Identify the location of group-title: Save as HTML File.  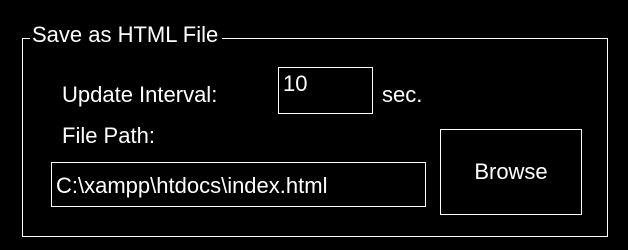
(126, 35).